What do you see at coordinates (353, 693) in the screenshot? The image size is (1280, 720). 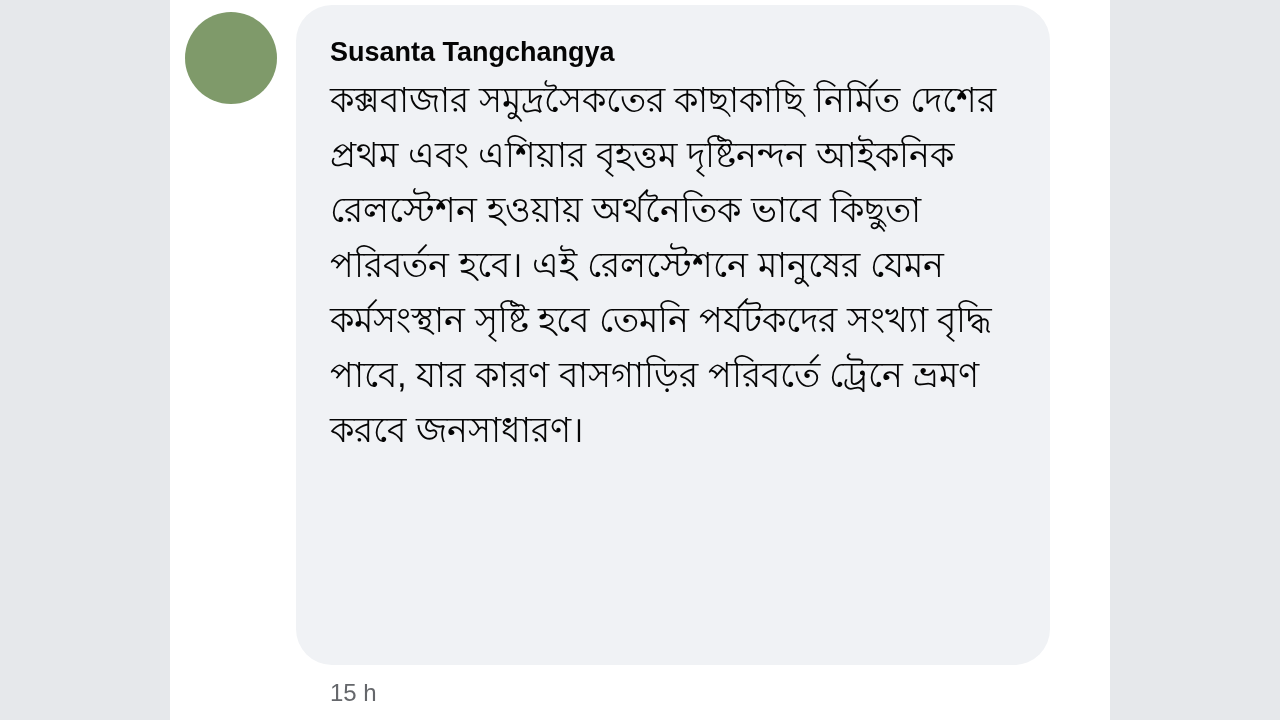 I see `timestamp: 15 h` at bounding box center [353, 693].